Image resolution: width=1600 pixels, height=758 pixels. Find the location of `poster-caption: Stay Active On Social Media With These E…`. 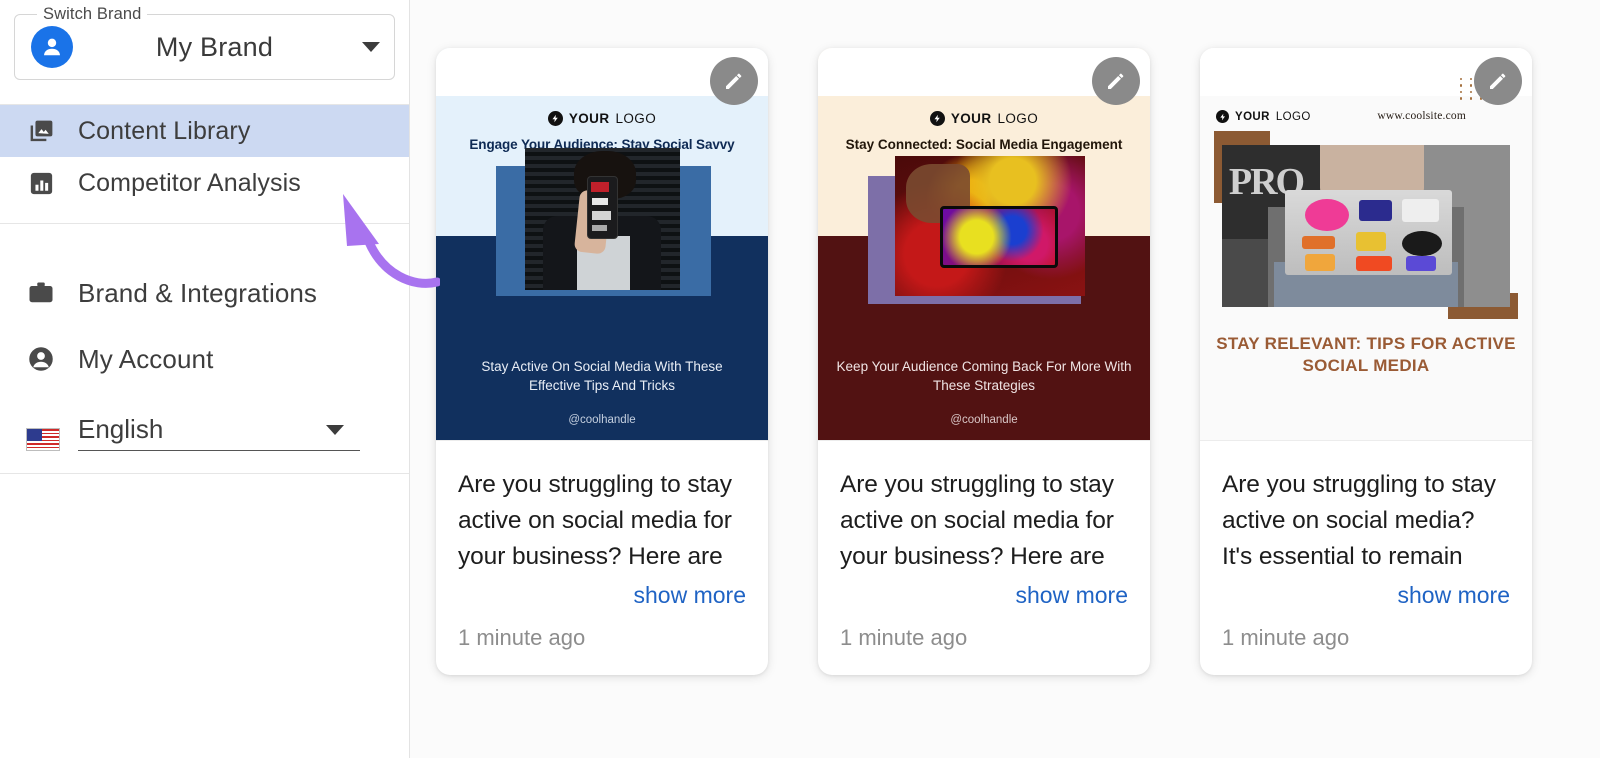

poster-caption: Stay Active On Social Media With These E… is located at coordinates (602, 376).